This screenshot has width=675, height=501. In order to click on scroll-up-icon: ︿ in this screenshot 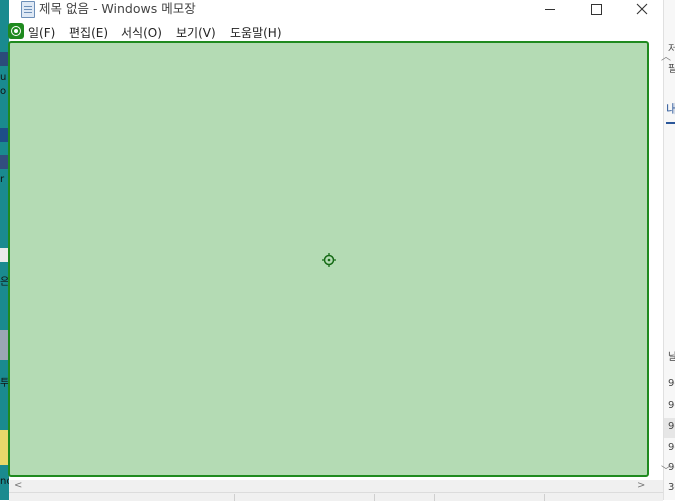, I will do `click(666, 55)`.